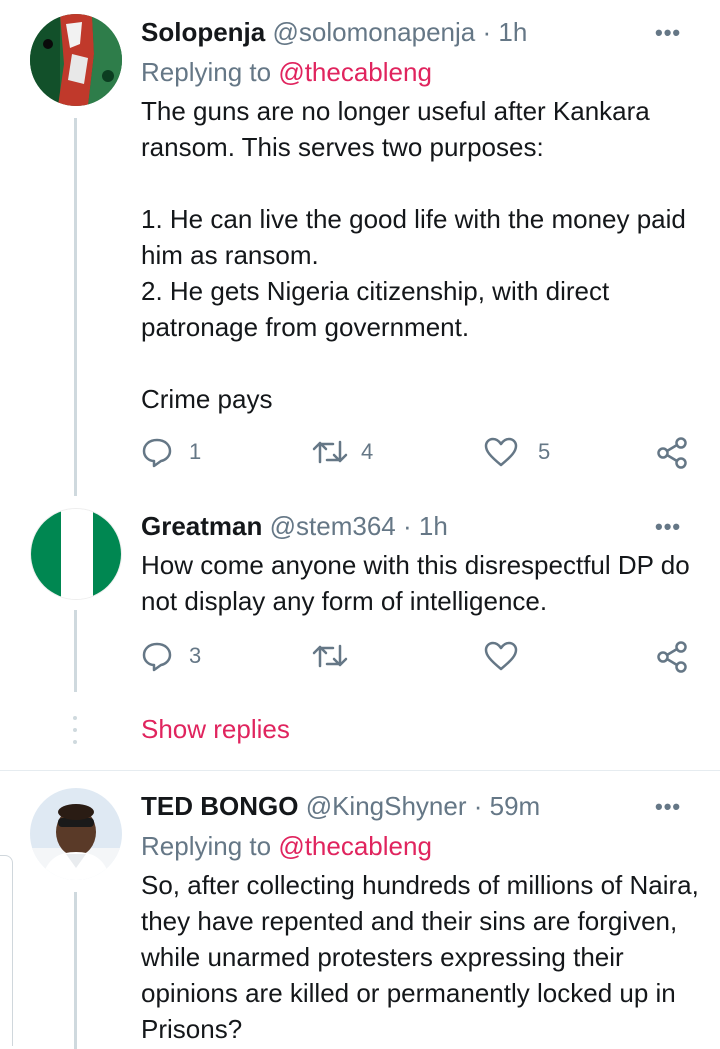  I want to click on tweet-header: Solopenja @solomonapenja · 1h, so click(334, 32).